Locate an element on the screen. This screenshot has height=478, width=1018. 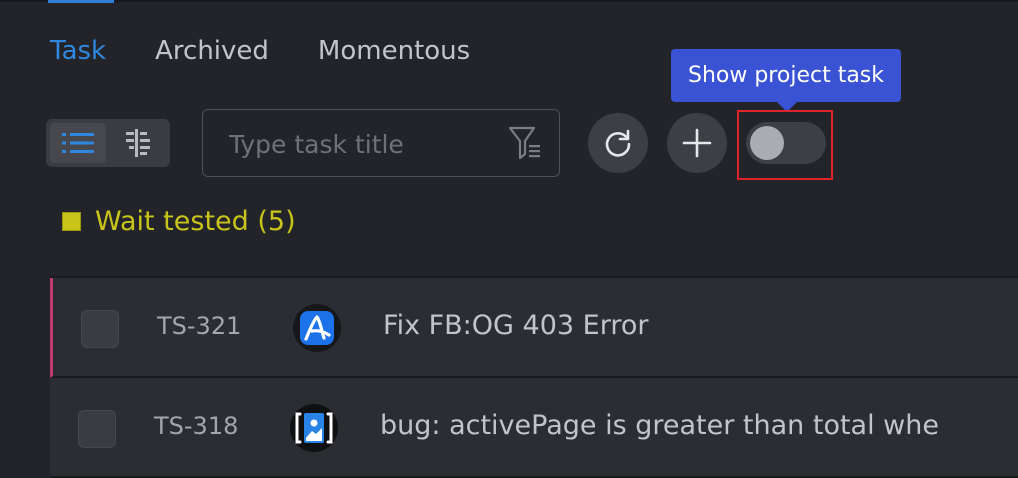
kanban-icon is located at coordinates (138, 143).